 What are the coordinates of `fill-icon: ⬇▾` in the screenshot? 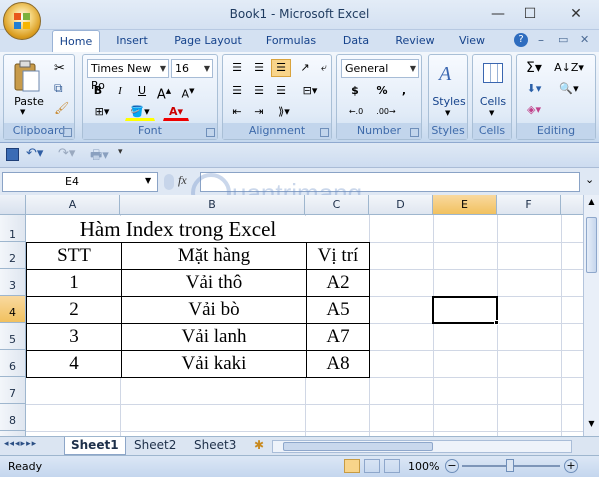 It's located at (534, 89).